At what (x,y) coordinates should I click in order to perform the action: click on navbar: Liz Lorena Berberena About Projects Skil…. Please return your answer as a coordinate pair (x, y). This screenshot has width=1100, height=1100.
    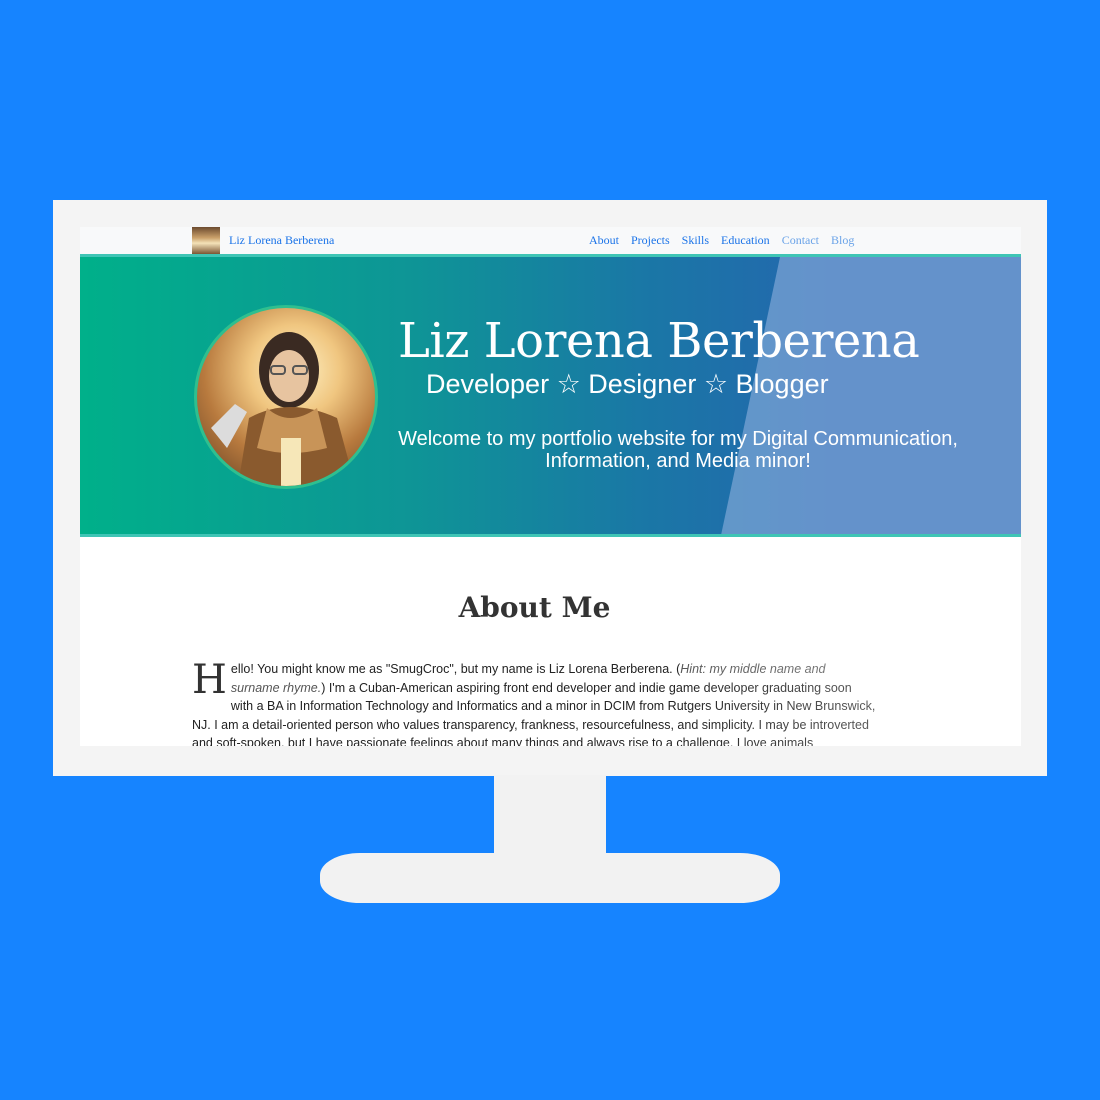
    Looking at the image, I should click on (550, 240).